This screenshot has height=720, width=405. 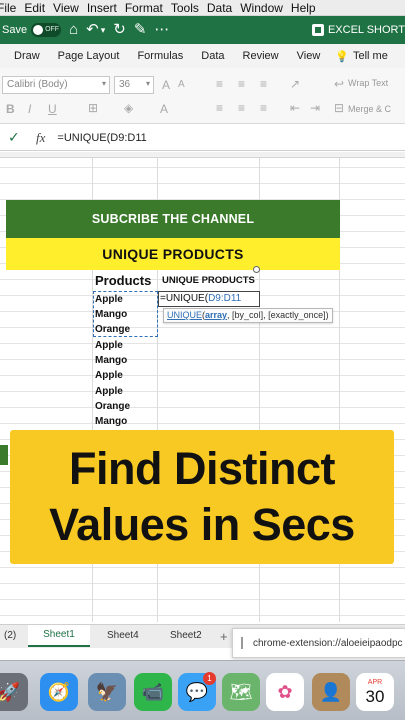 What do you see at coordinates (123, 280) in the screenshot?
I see `products-header: Products` at bounding box center [123, 280].